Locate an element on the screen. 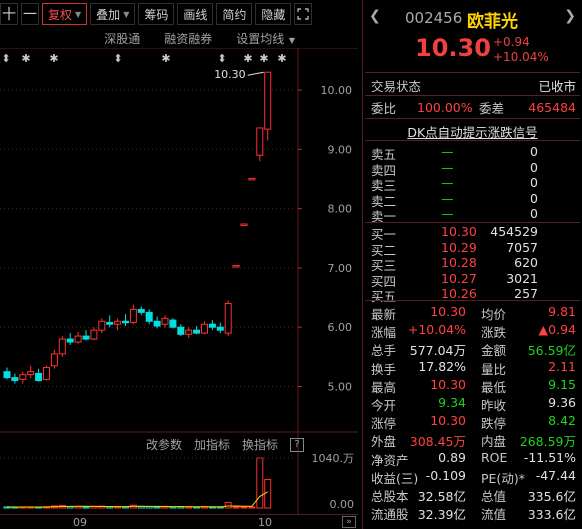  ask-row: 卖五 —0 is located at coordinates (473, 153).